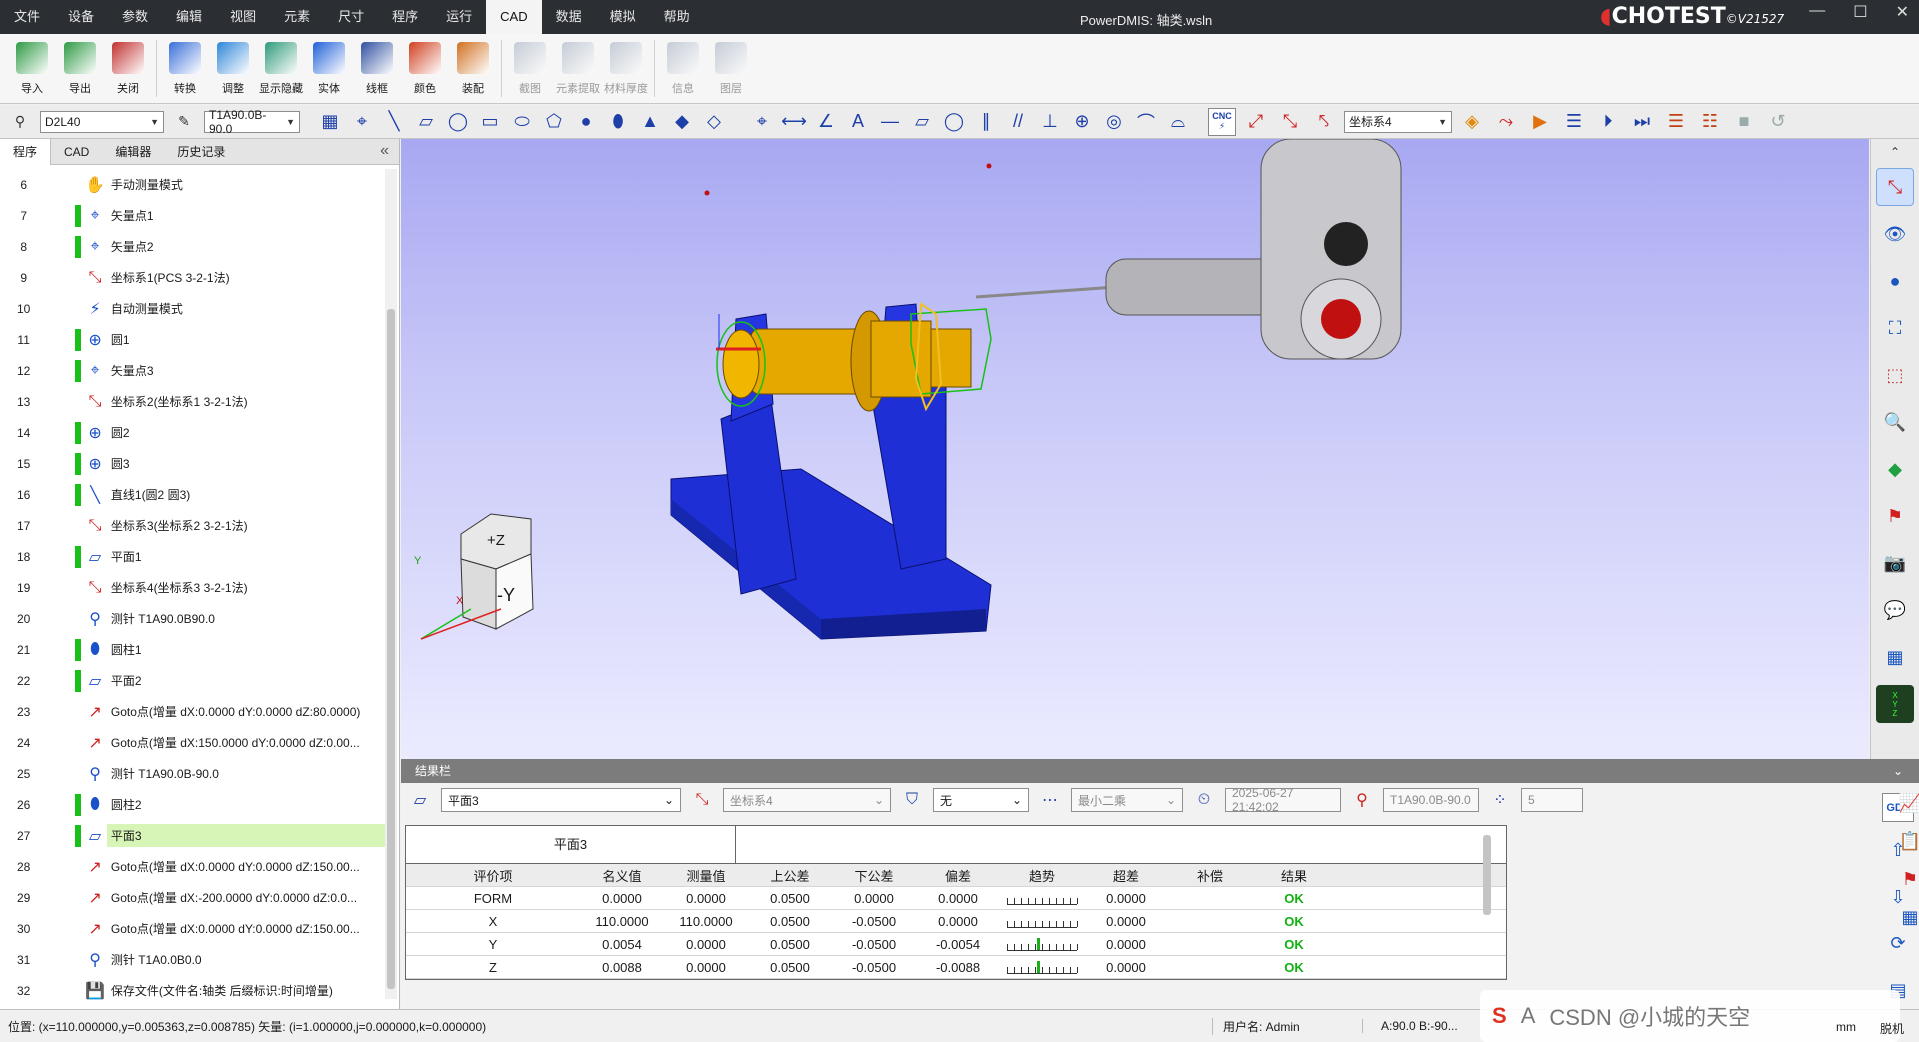 The width and height of the screenshot is (1919, 1042). I want to click on trend-chart-icon: 📈, so click(1909, 803).